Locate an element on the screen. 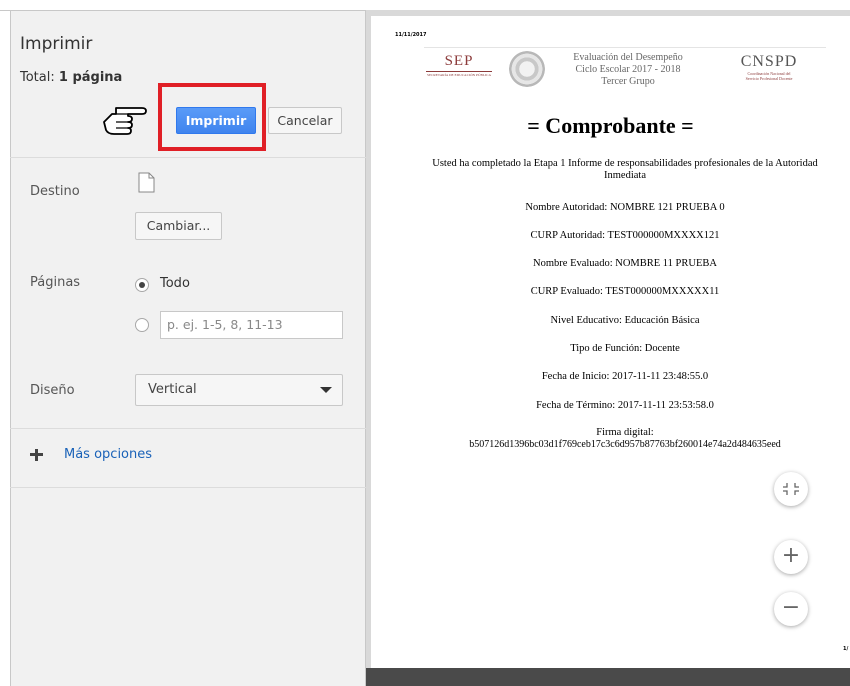 Image resolution: width=850 pixels, height=686 pixels. pages-label: Páginas is located at coordinates (55, 282).